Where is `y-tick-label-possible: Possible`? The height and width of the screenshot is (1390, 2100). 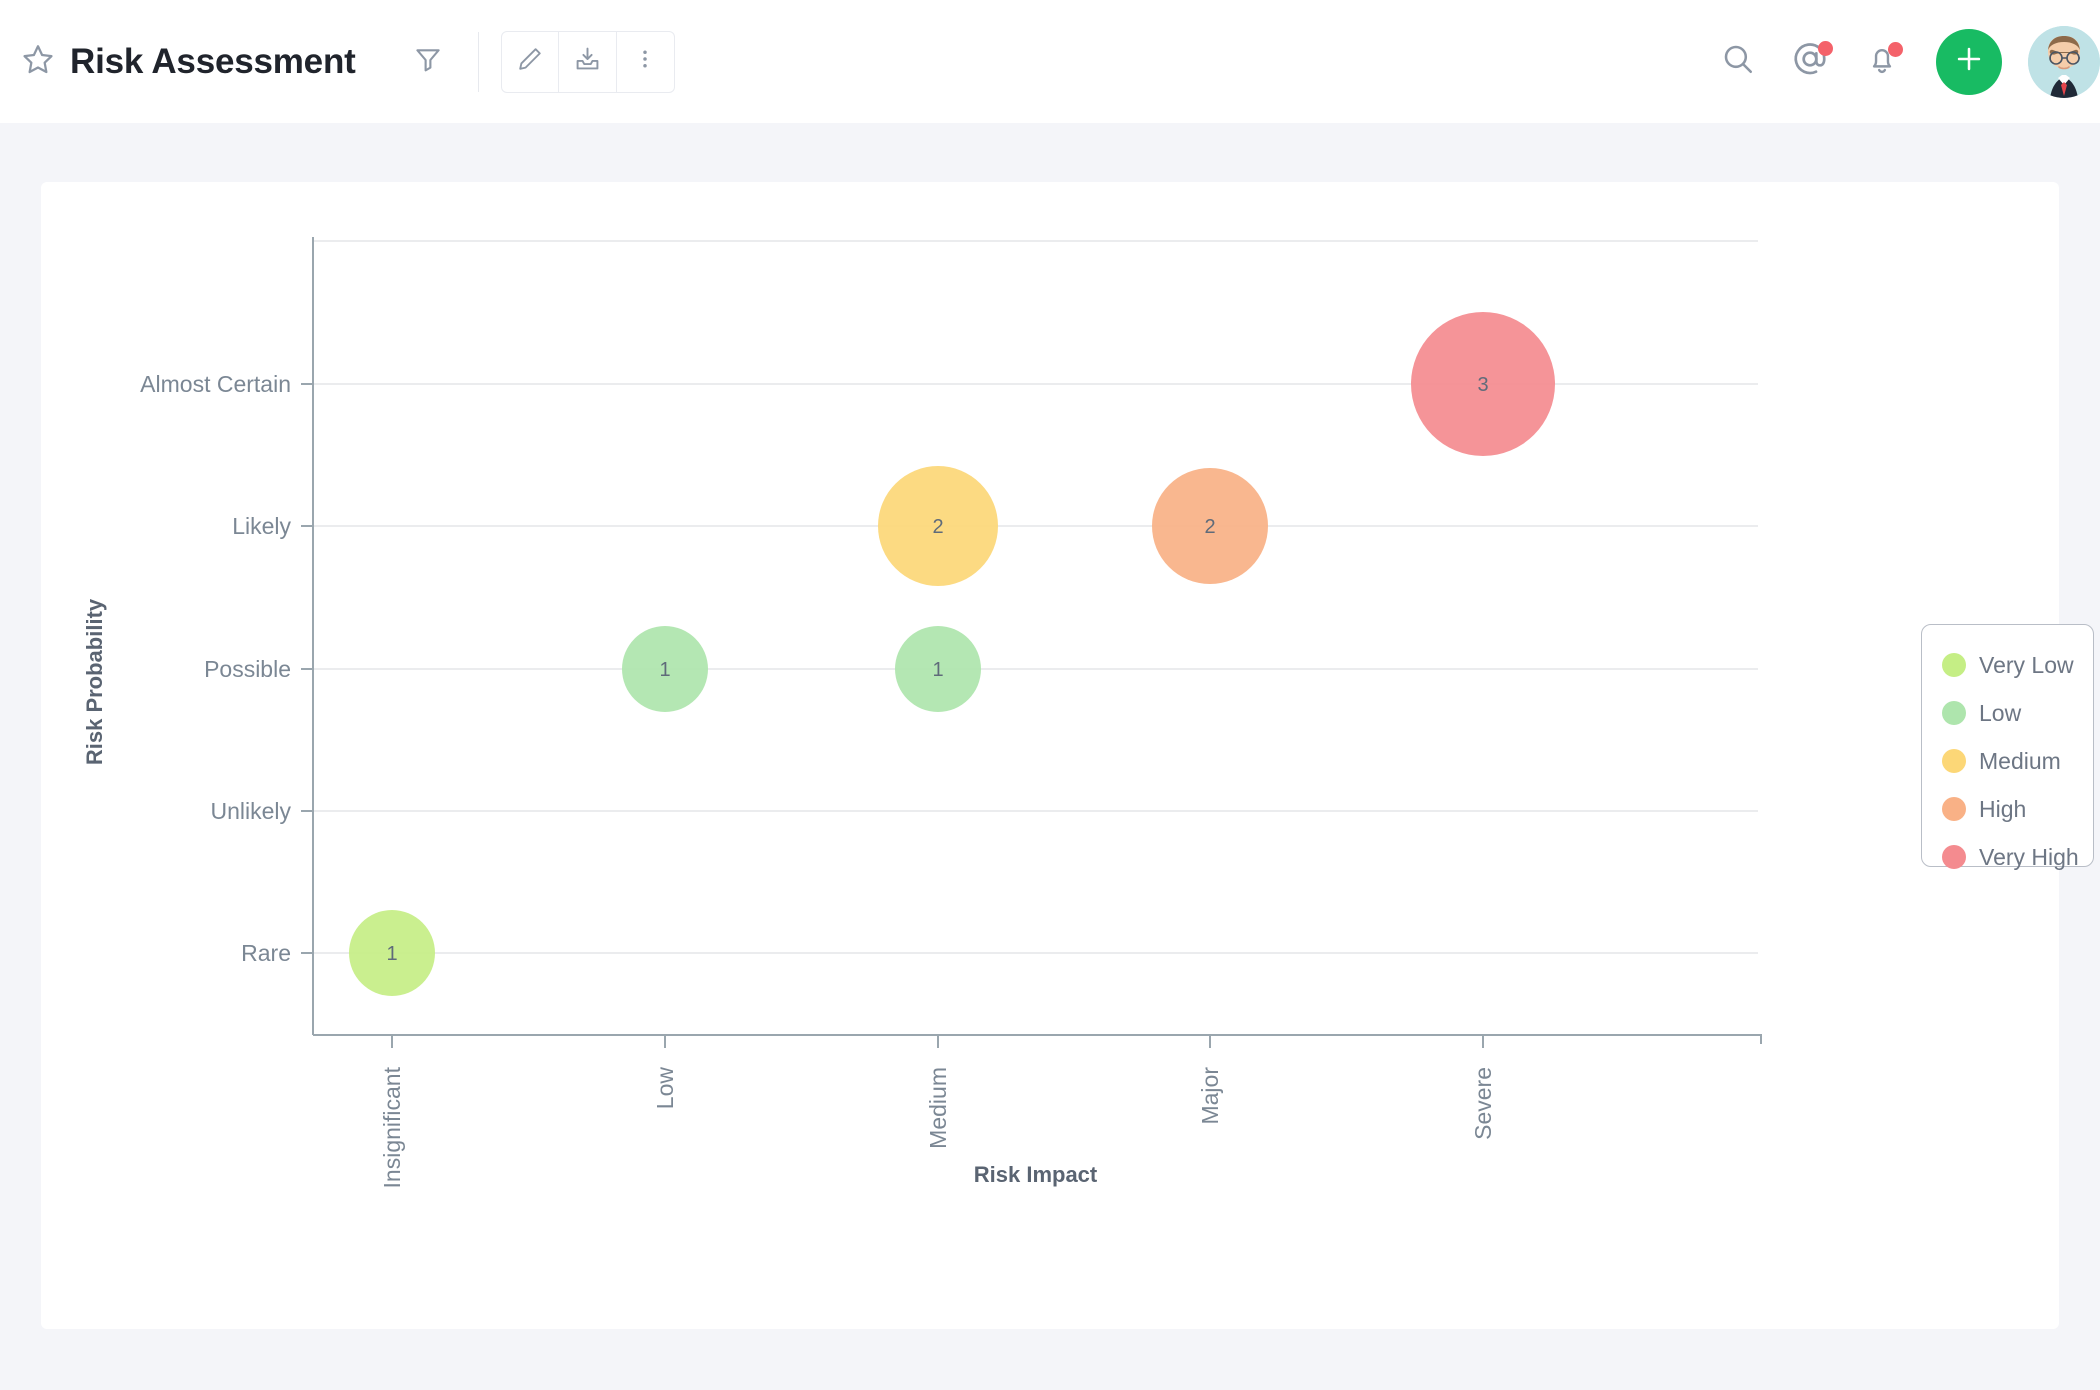 y-tick-label-possible: Possible is located at coordinates (247, 669).